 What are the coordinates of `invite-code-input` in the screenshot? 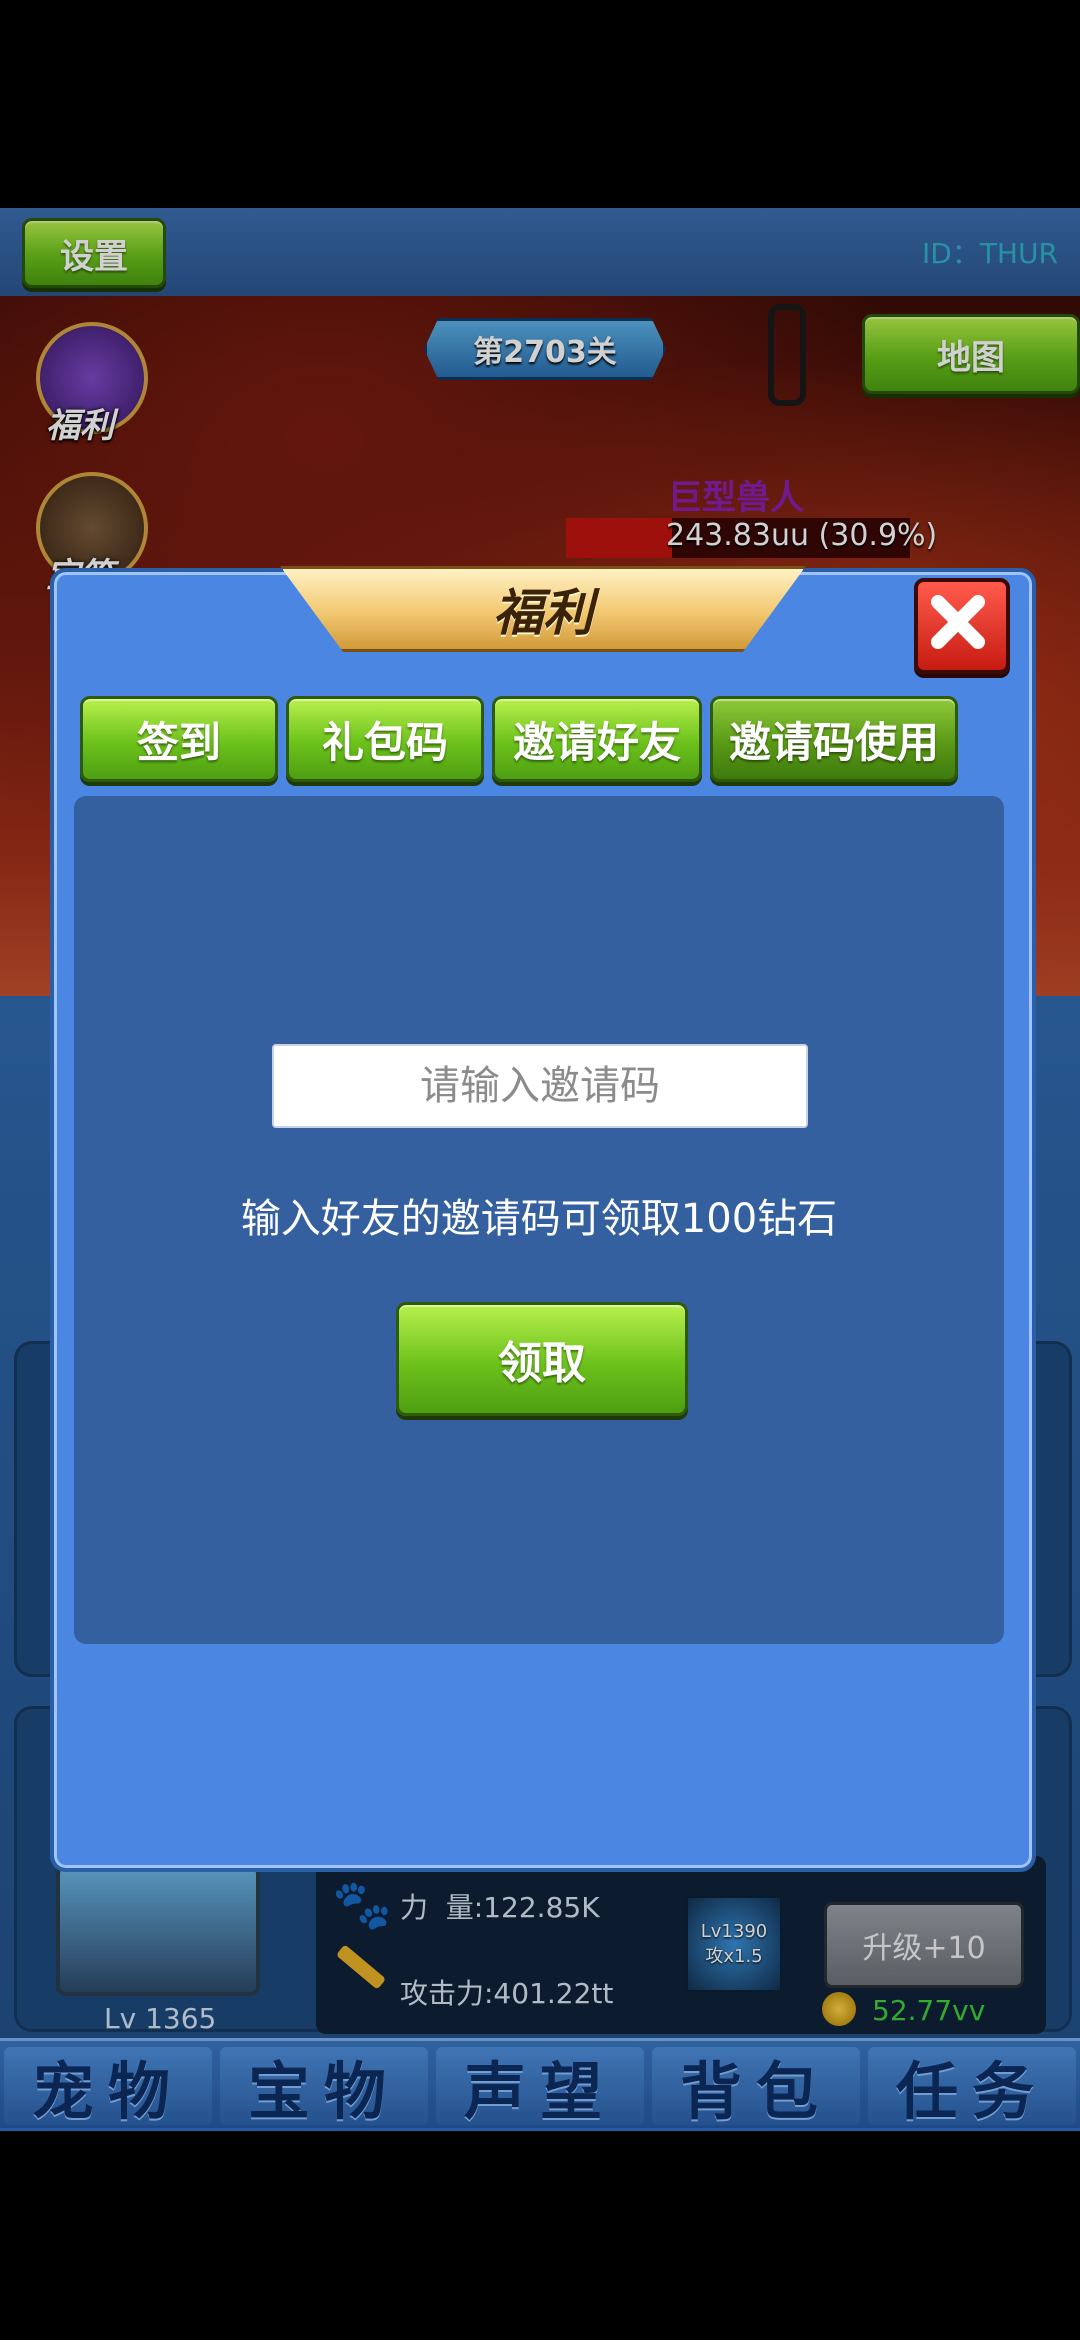 It's located at (540, 1086).